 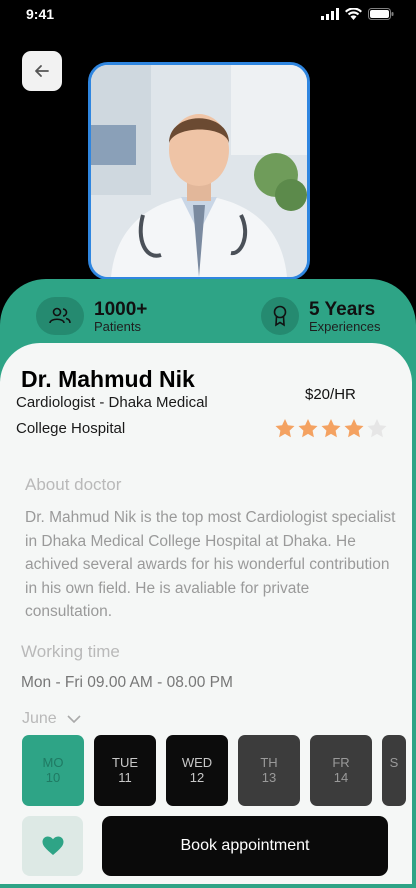 I want to click on experience-stat: 5 Years Experiences, so click(x=321, y=316).